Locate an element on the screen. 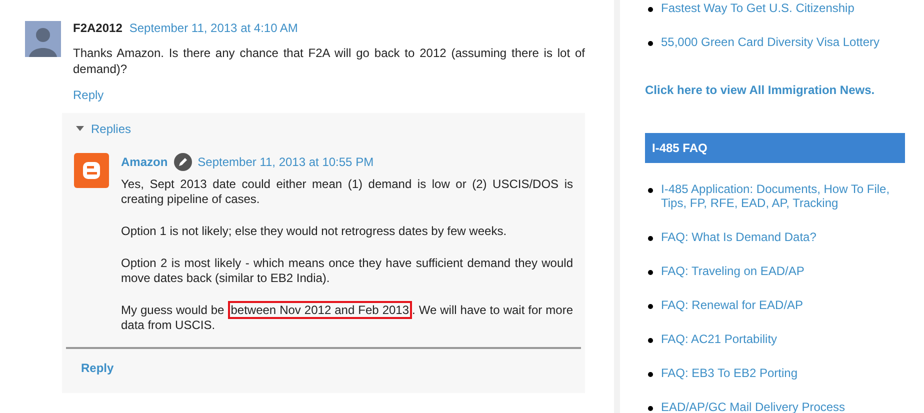 This screenshot has height=413, width=924. faq-heading: I-485 FAQ is located at coordinates (775, 148).